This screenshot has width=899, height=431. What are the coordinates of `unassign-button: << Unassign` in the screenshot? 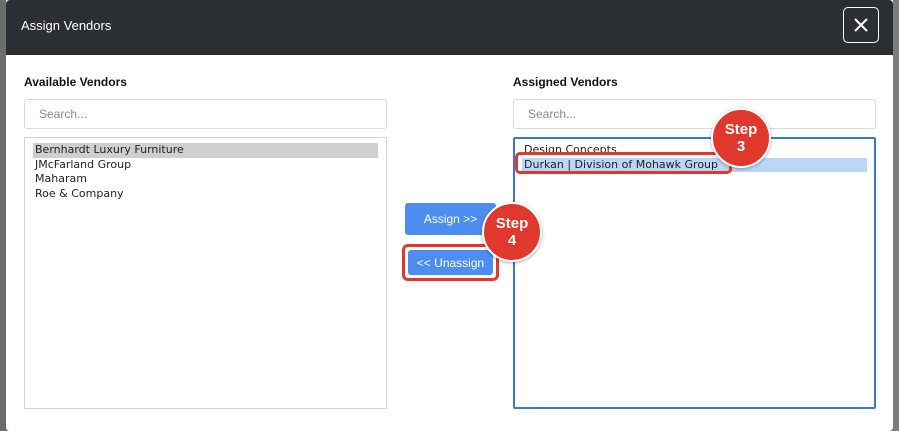 It's located at (450, 262).